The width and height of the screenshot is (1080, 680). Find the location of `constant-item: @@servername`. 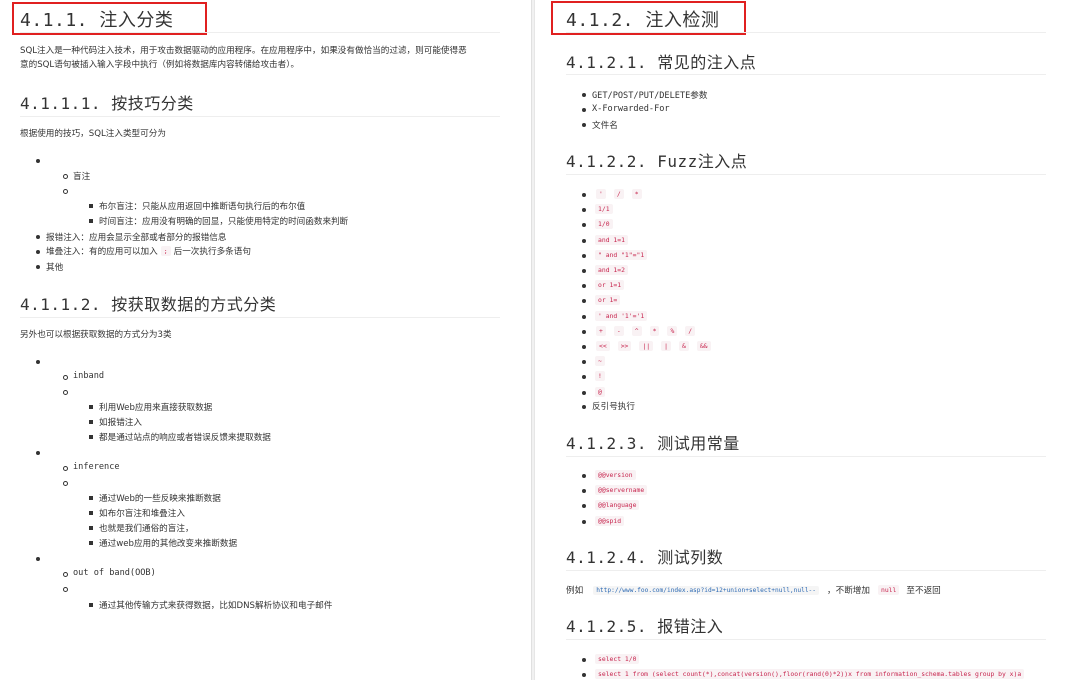

constant-item: @@servername is located at coordinates (621, 490).